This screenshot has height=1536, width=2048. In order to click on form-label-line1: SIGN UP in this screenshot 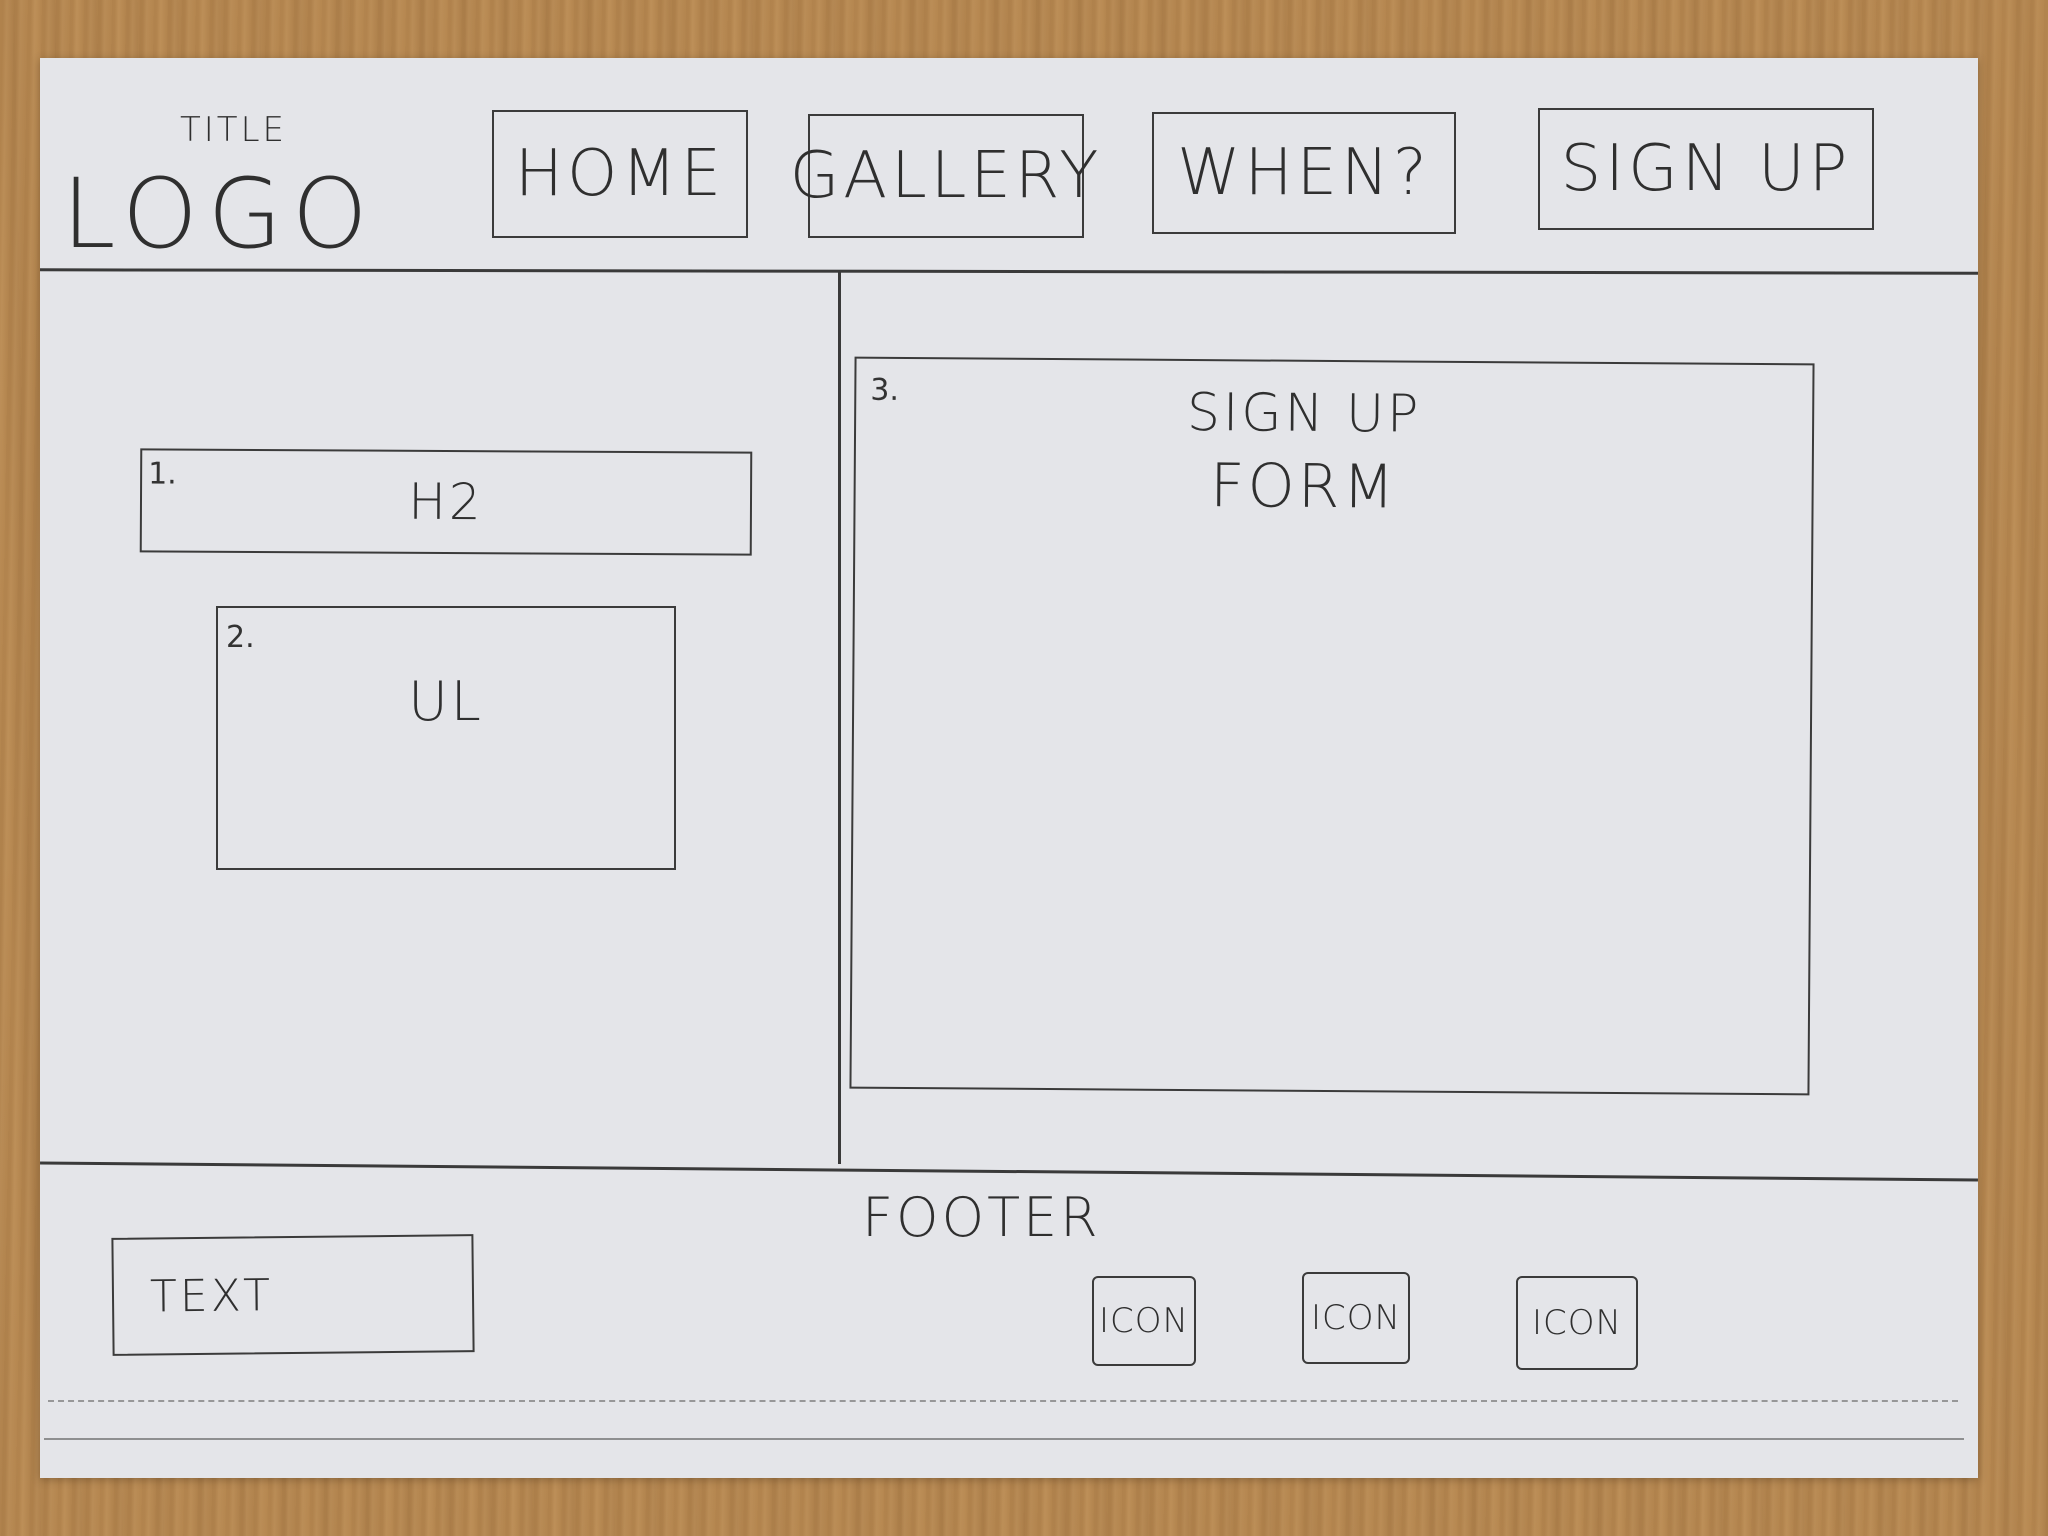, I will do `click(1304, 413)`.